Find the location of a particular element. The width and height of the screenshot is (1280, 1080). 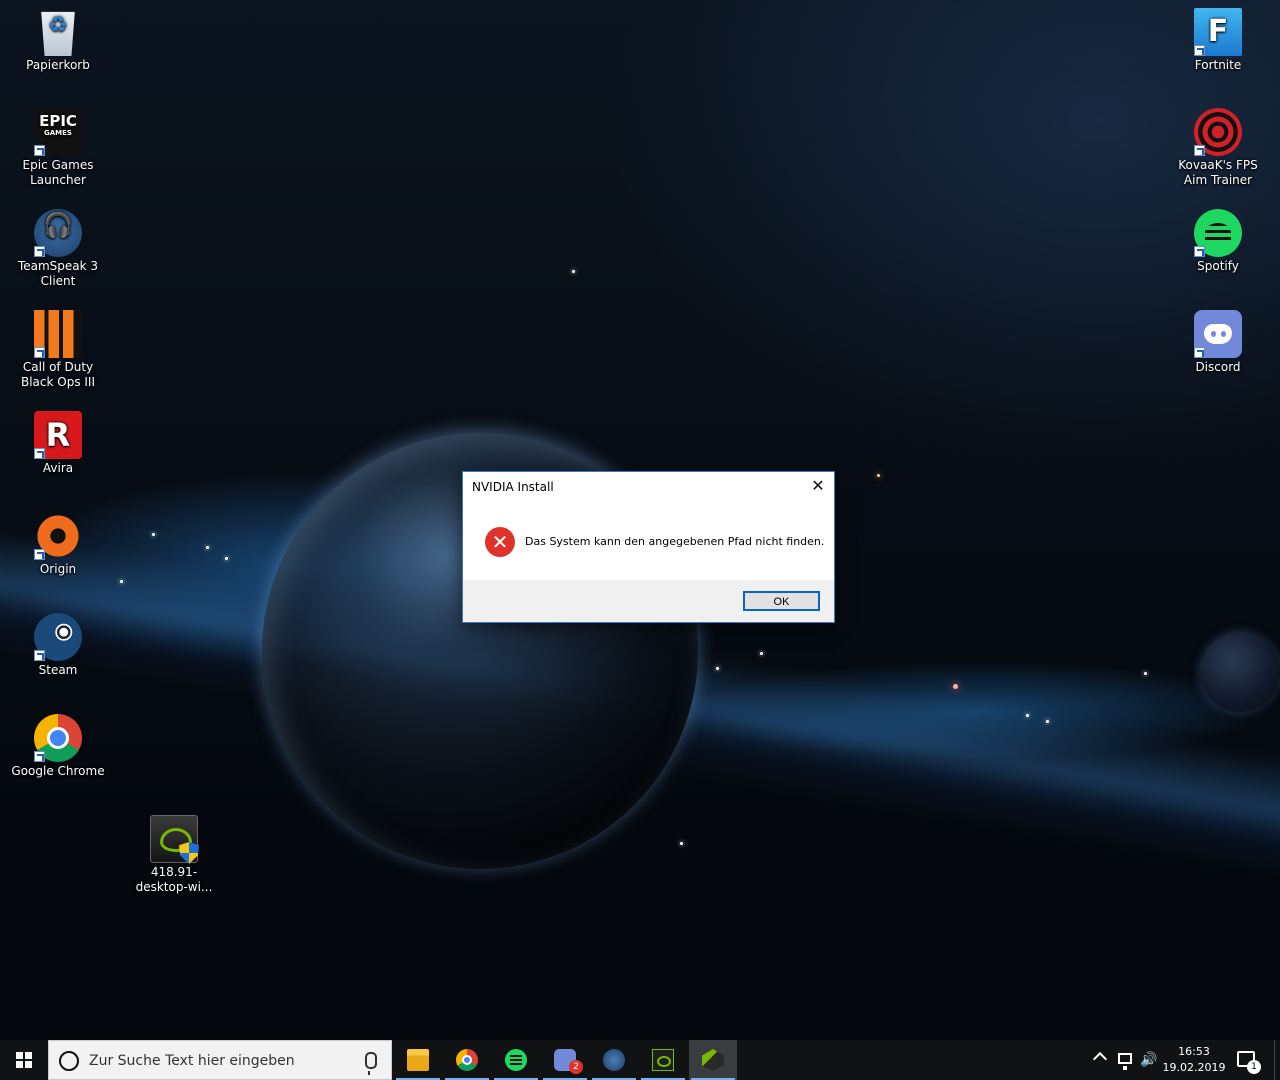

cortana-icon is located at coordinates (69, 1061).